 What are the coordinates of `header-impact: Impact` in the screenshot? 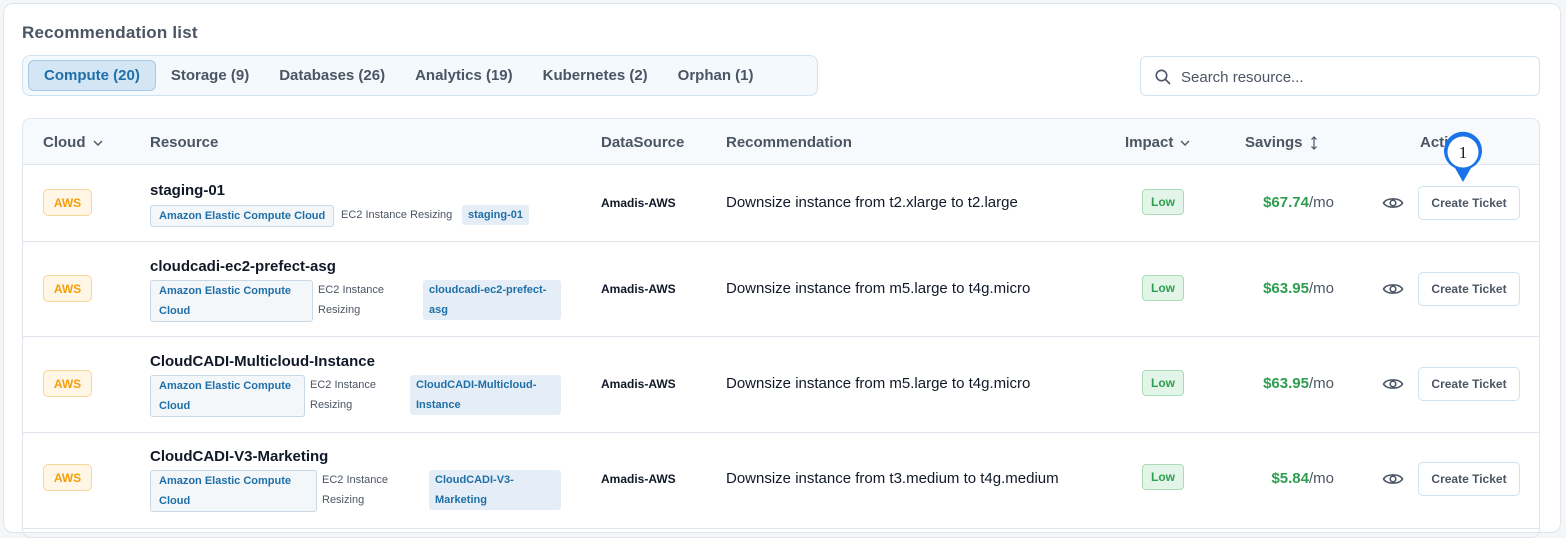 It's located at (1157, 142).